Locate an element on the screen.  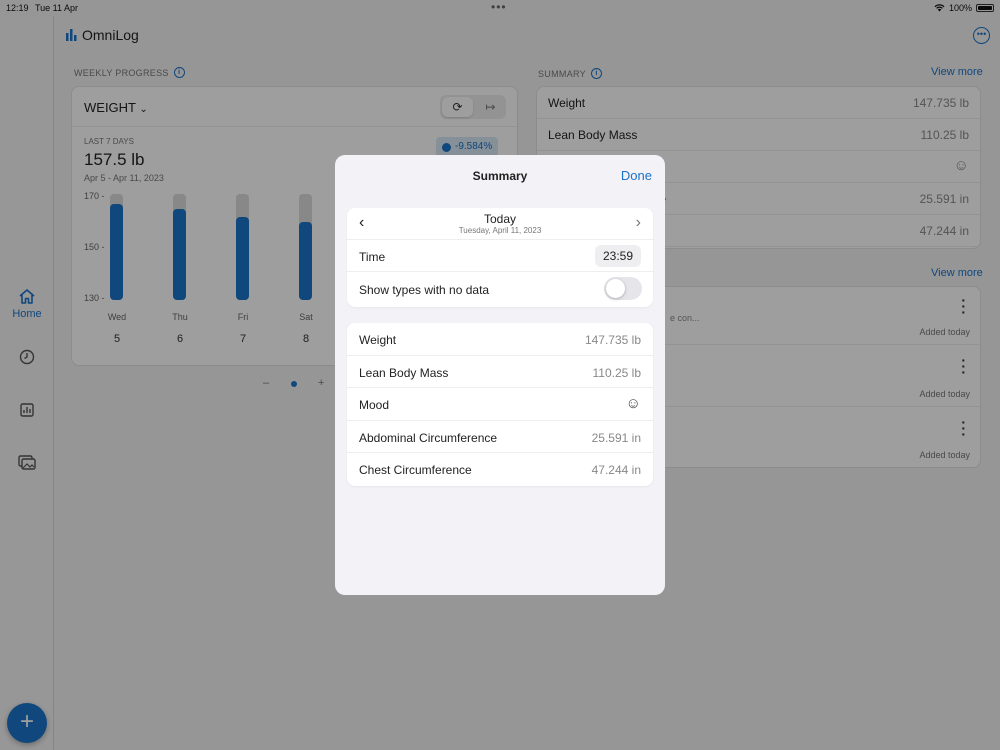
date-title: Today is located at coordinates (500, 219).